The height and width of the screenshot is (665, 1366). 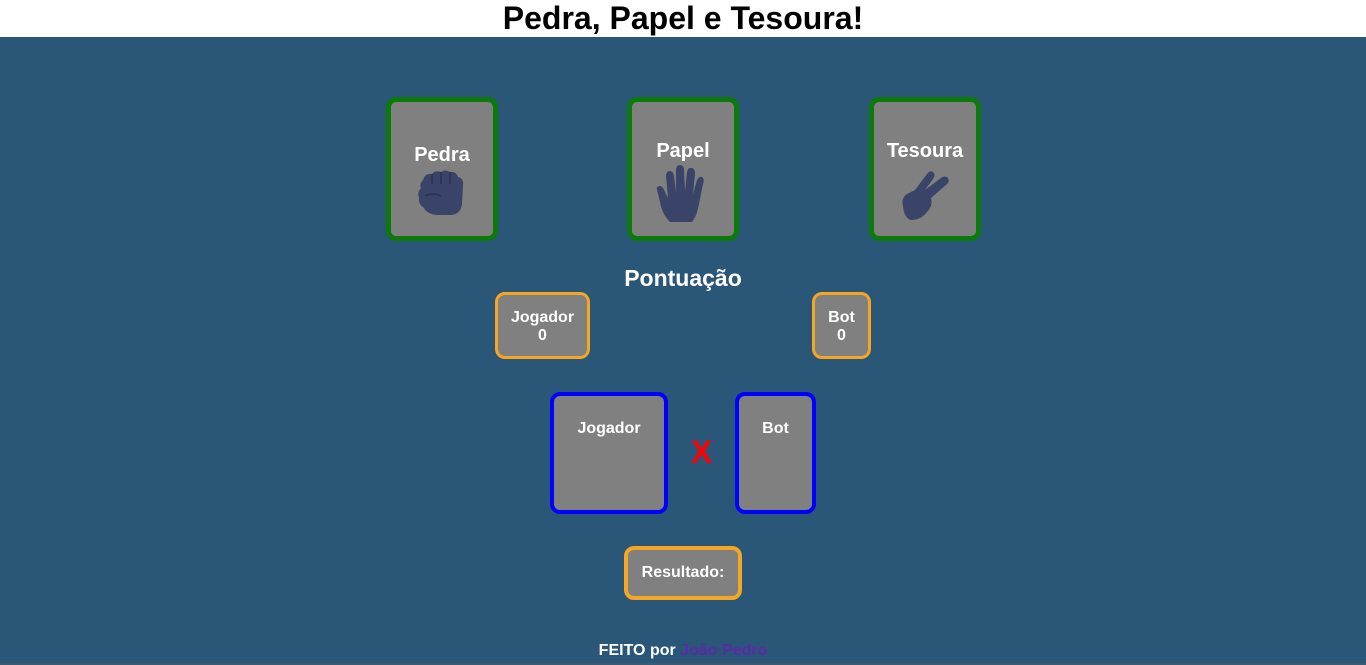 I want to click on choice-papel-label: Papel, so click(x=683, y=151).